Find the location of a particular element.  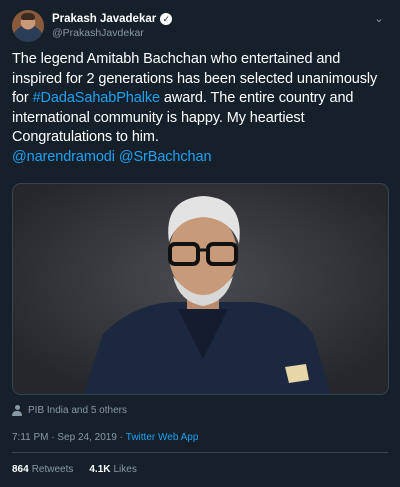

avatar is located at coordinates (28, 26).